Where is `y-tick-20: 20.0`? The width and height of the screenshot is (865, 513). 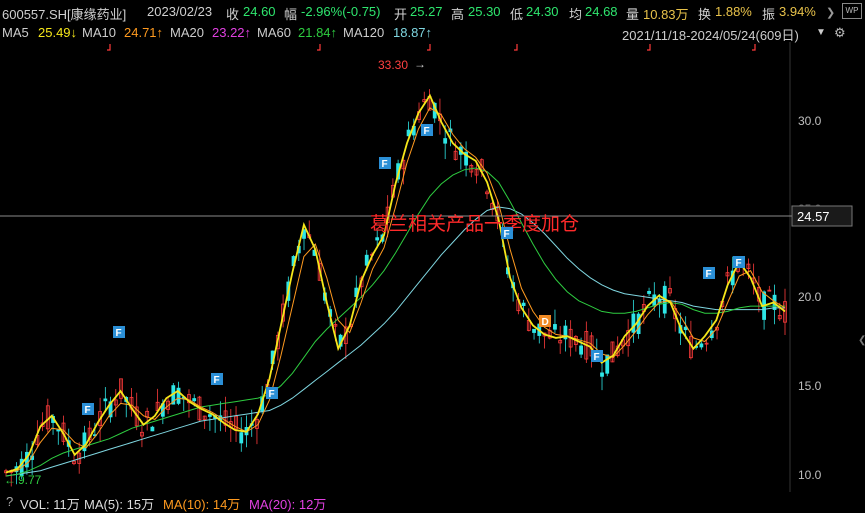
y-tick-20: 20.0 is located at coordinates (810, 297).